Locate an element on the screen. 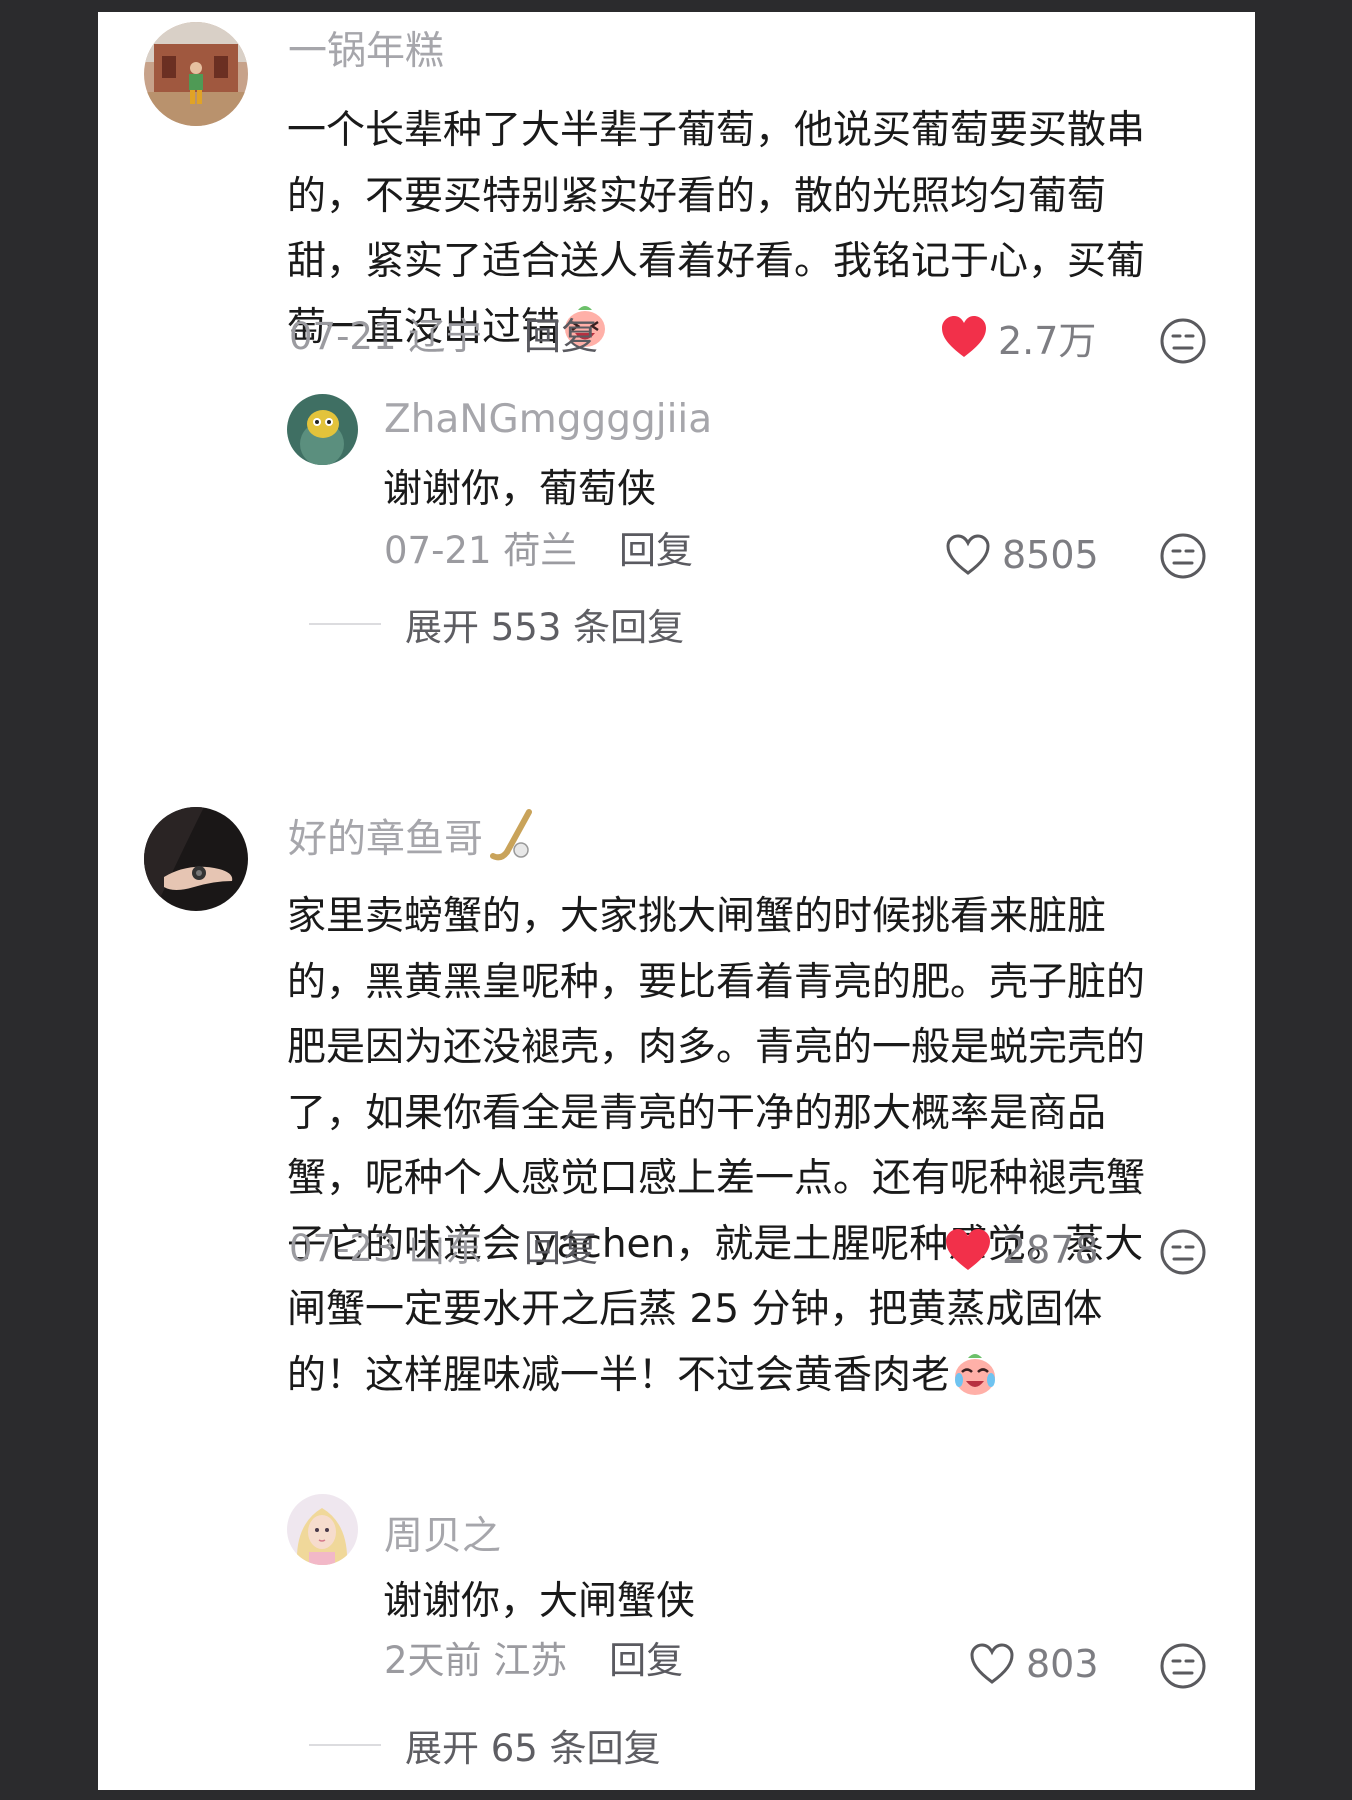 Image resolution: width=1352 pixels, height=1800 pixels. like-count: 2878 is located at coordinates (1050, 1250).